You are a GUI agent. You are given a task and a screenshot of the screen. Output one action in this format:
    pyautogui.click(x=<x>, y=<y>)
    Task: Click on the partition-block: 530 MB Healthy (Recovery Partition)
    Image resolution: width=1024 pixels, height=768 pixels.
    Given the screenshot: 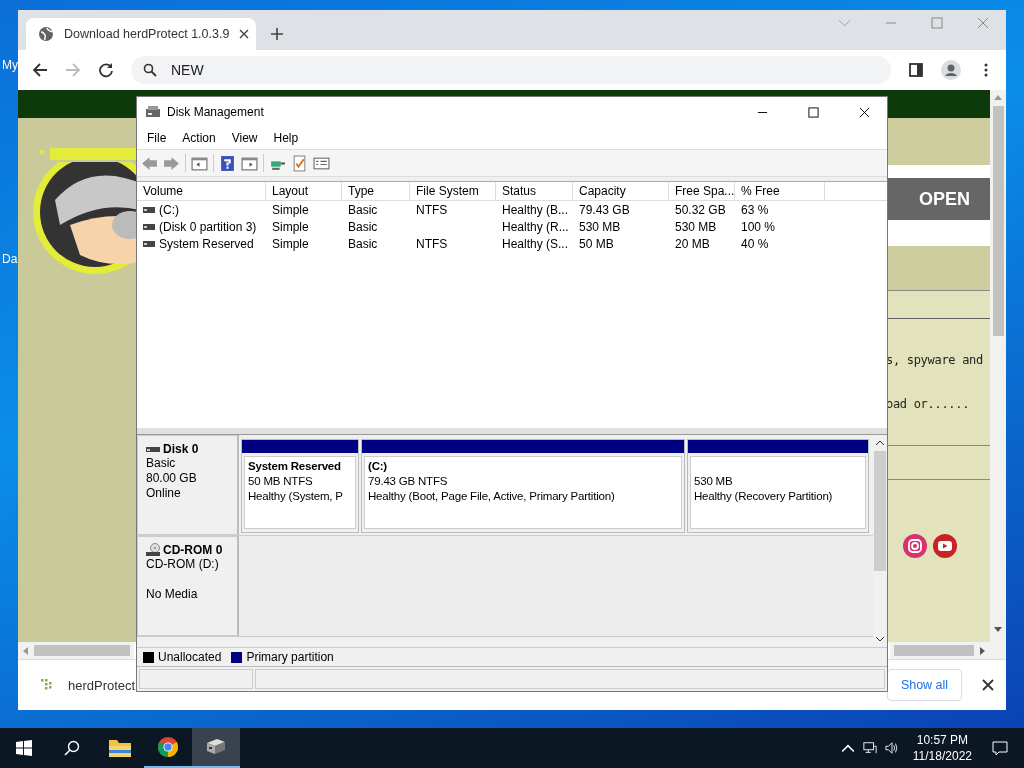 What is the action you would take?
    pyautogui.click(x=778, y=486)
    